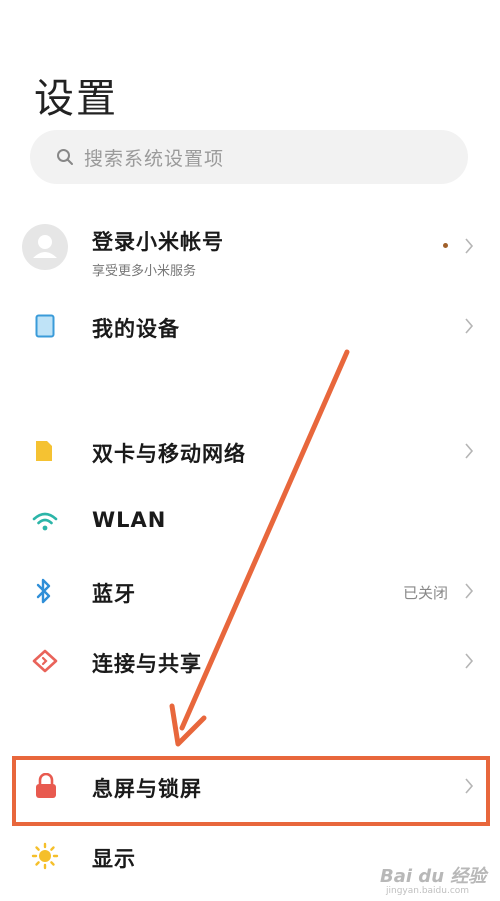 This screenshot has height=901, width=500. What do you see at coordinates (433, 876) in the screenshot?
I see `watermark-text: Bai du 经验` at bounding box center [433, 876].